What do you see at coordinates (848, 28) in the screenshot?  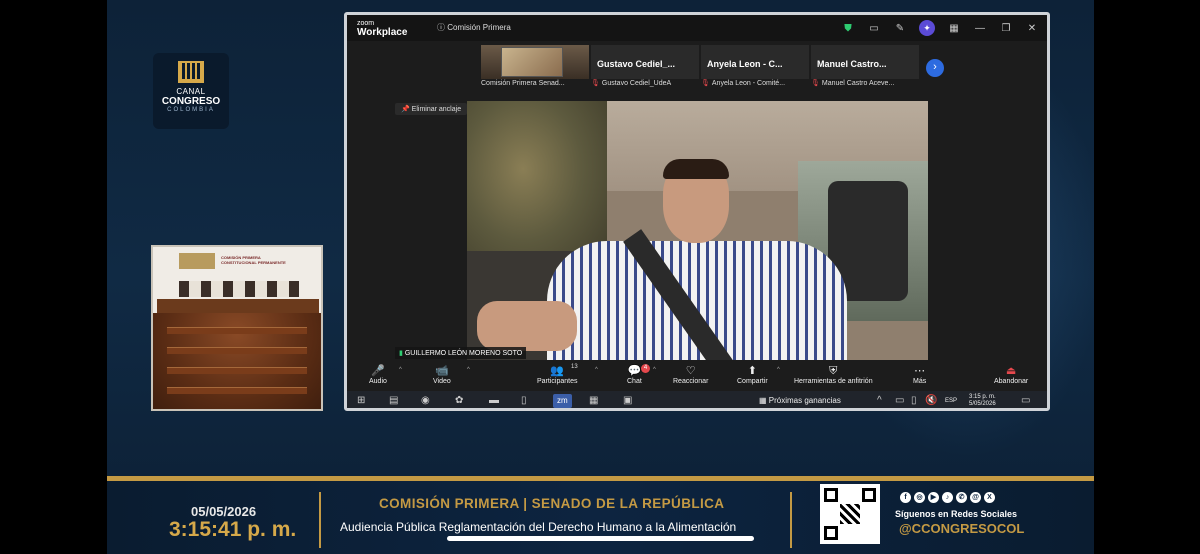 I see `shield-icon: ⛊` at bounding box center [848, 28].